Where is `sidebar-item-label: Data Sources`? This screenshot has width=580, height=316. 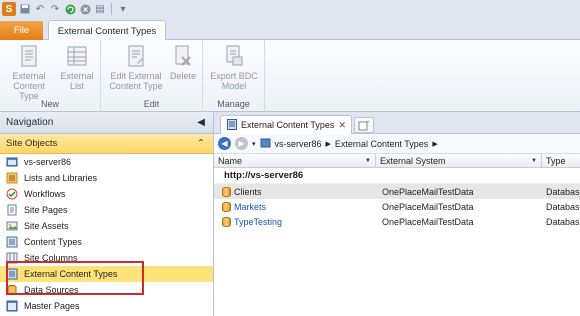
sidebar-item-label: Data Sources is located at coordinates (51, 290).